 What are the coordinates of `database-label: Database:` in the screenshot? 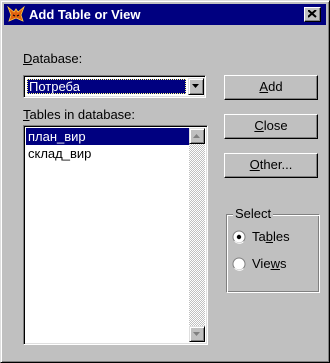 It's located at (53, 58).